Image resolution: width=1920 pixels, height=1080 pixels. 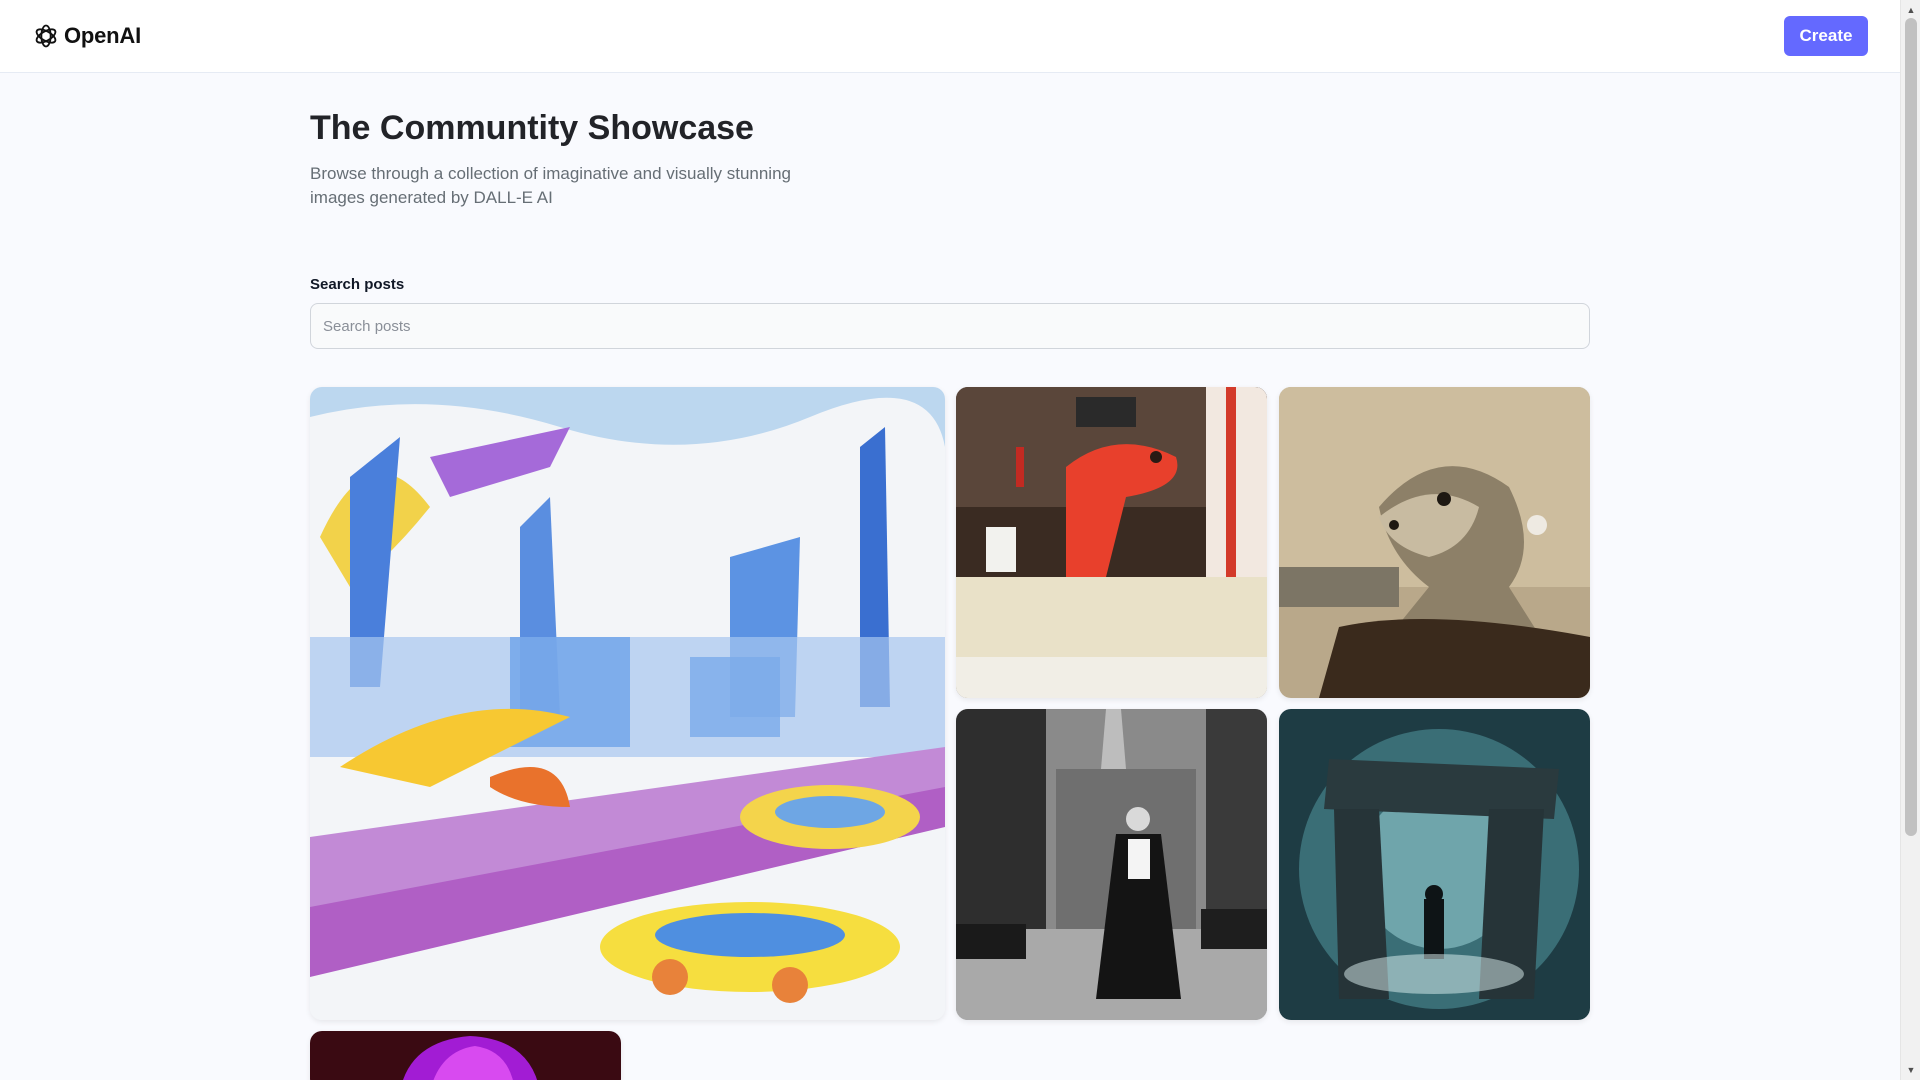 What do you see at coordinates (1911, 427) in the screenshot?
I see `scroll-thumb` at bounding box center [1911, 427].